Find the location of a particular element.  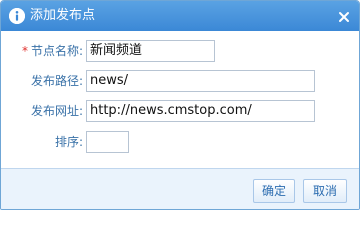

info-icon is located at coordinates (17, 16).